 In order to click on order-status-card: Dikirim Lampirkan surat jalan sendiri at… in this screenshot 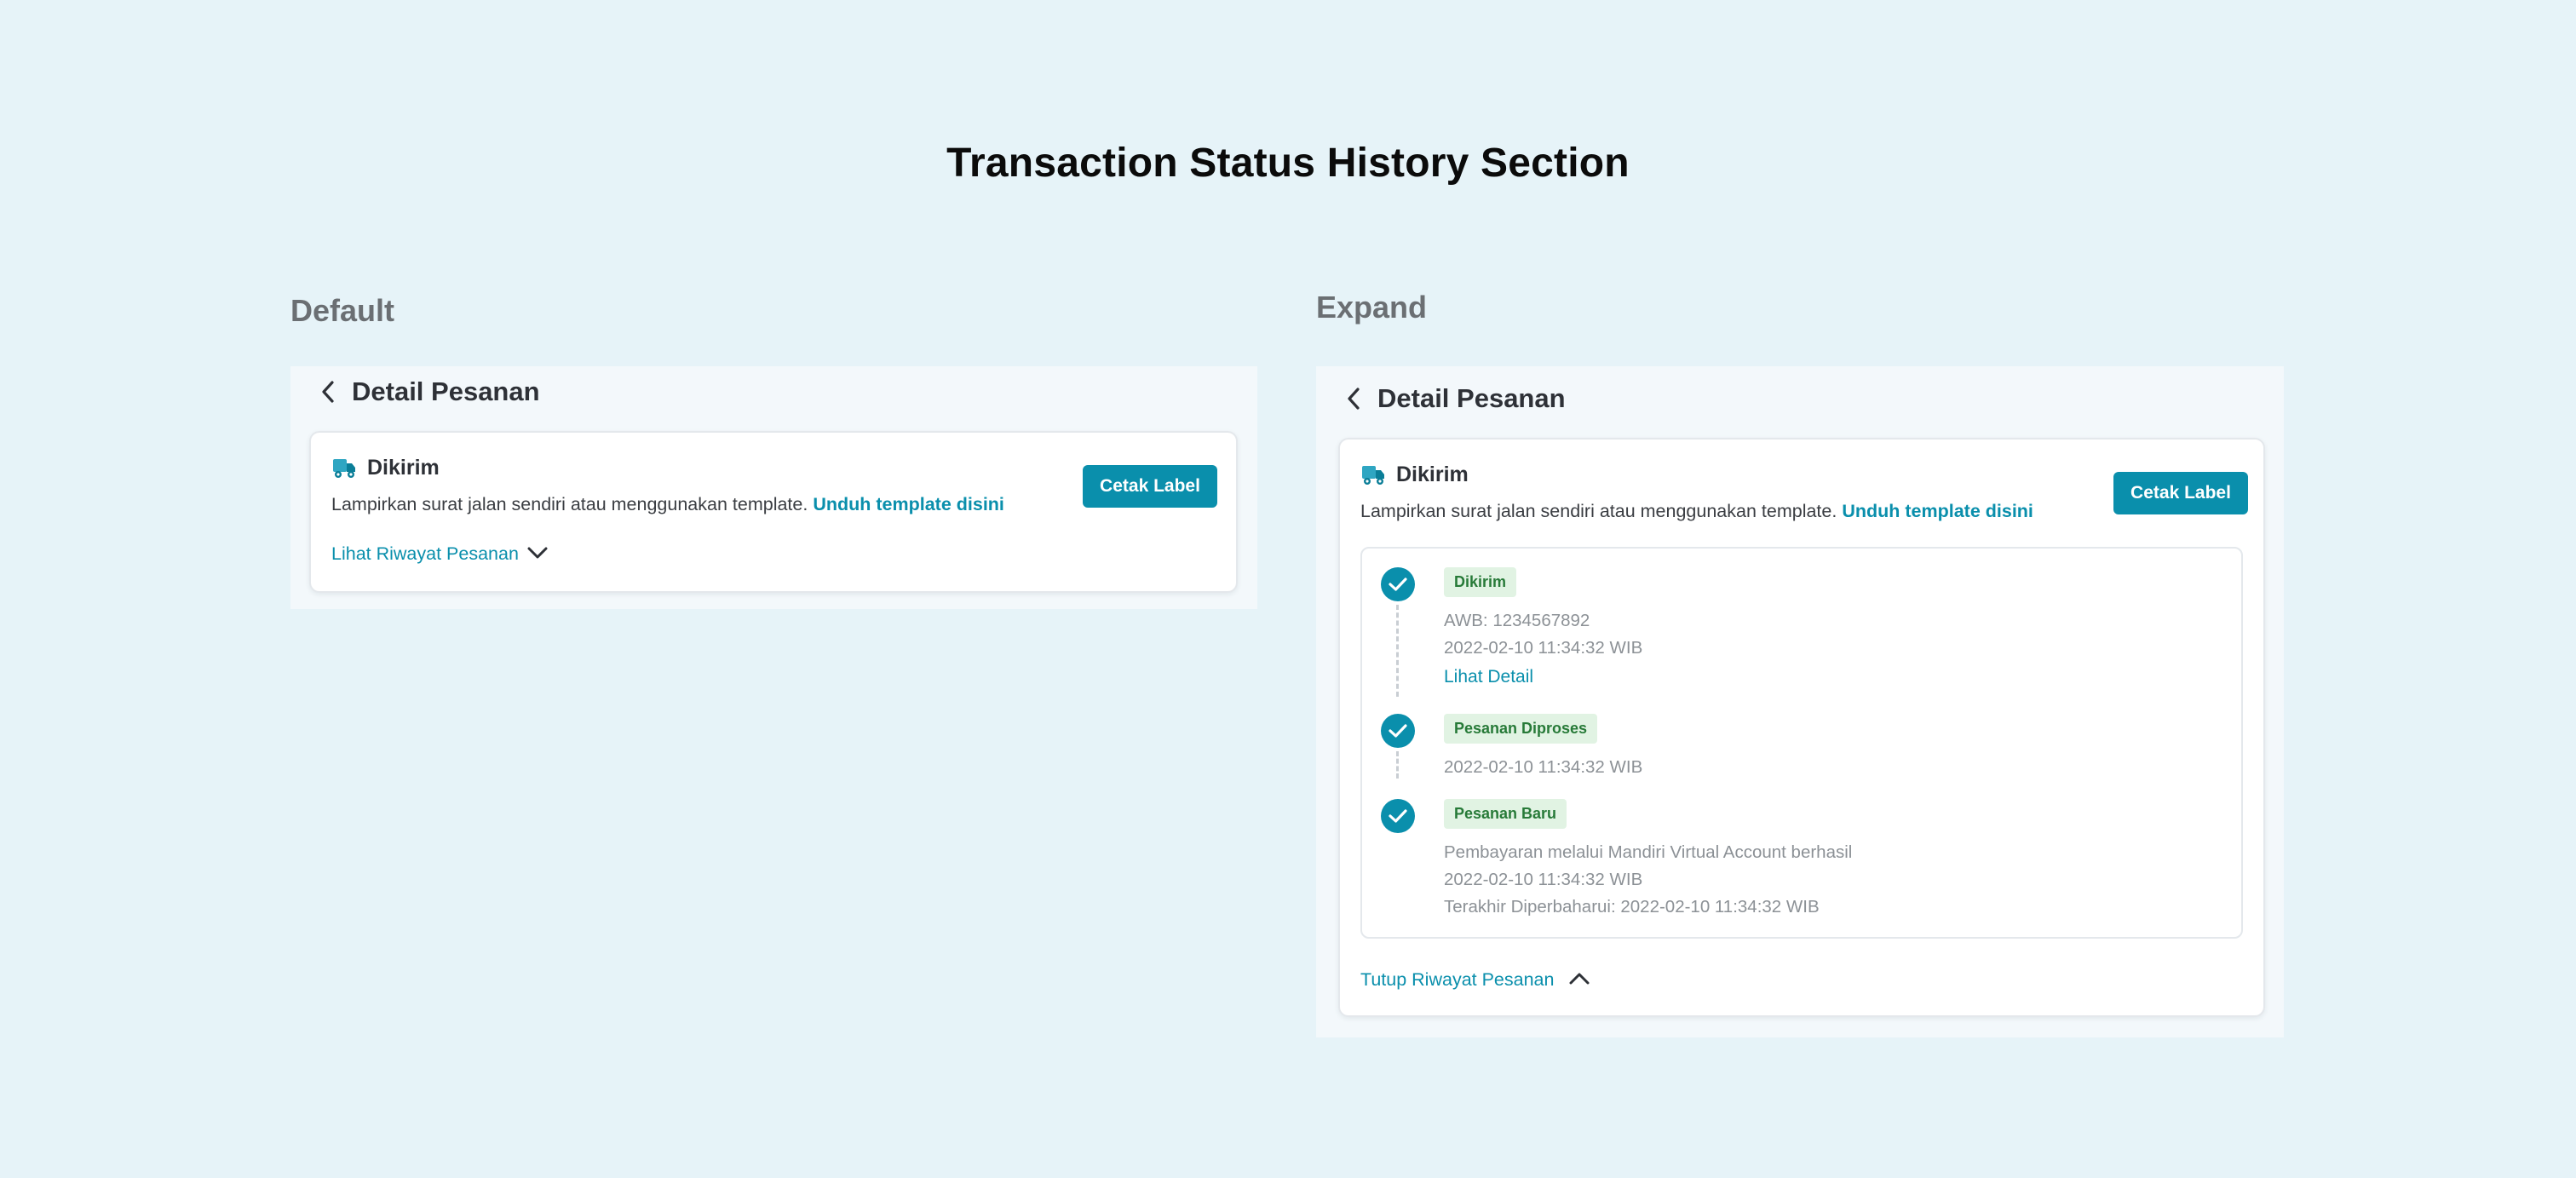, I will do `click(774, 512)`.